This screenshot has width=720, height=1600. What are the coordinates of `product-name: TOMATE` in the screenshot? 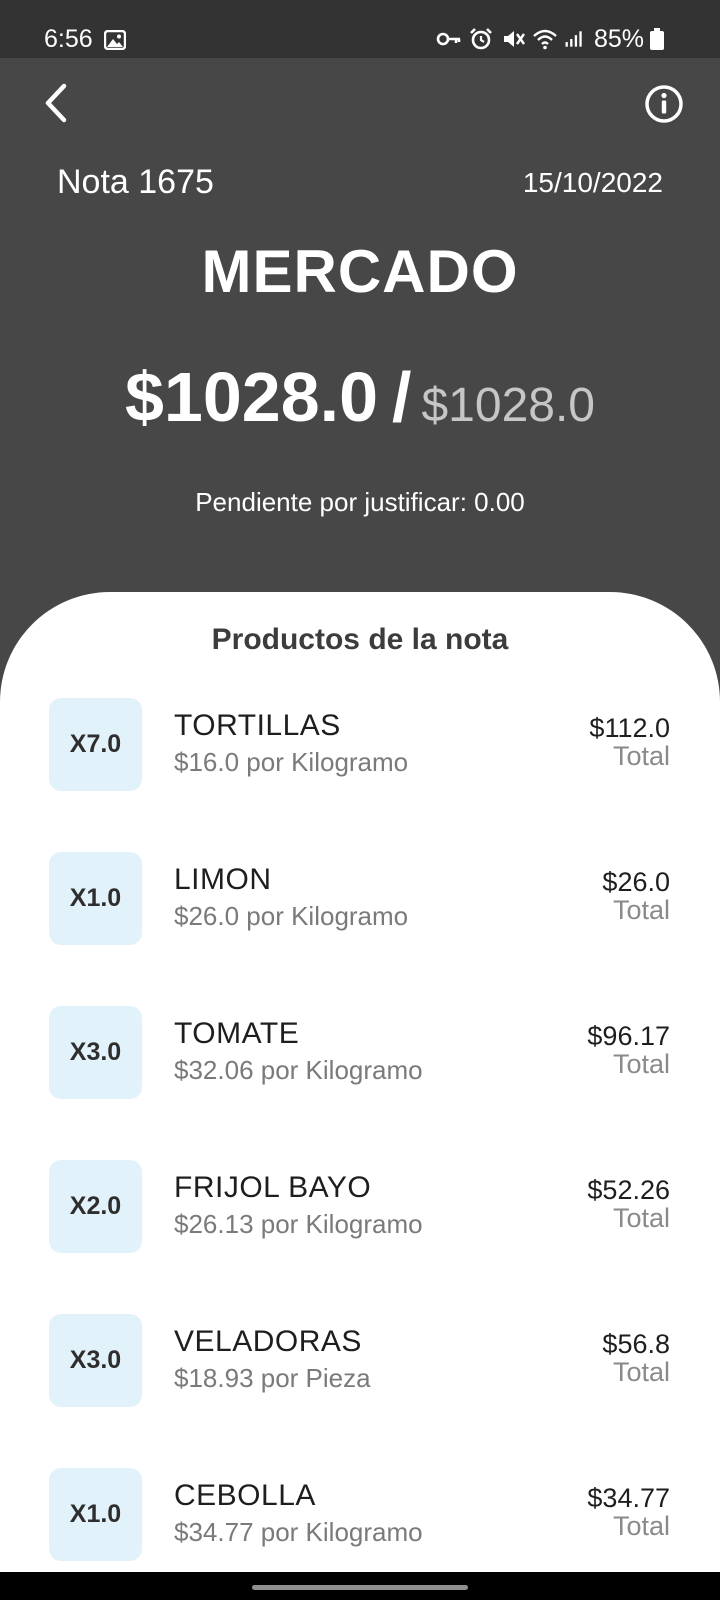 It's located at (237, 1033).